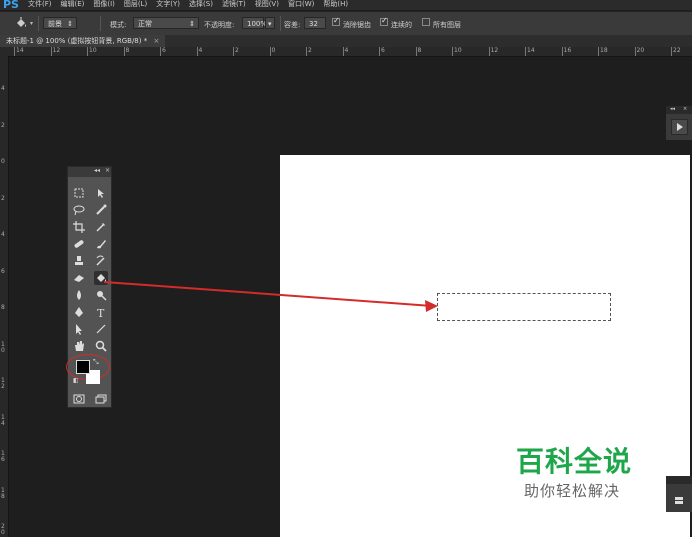  Describe the element at coordinates (79, 193) in the screenshot. I see `rect-marquee-icon` at that location.